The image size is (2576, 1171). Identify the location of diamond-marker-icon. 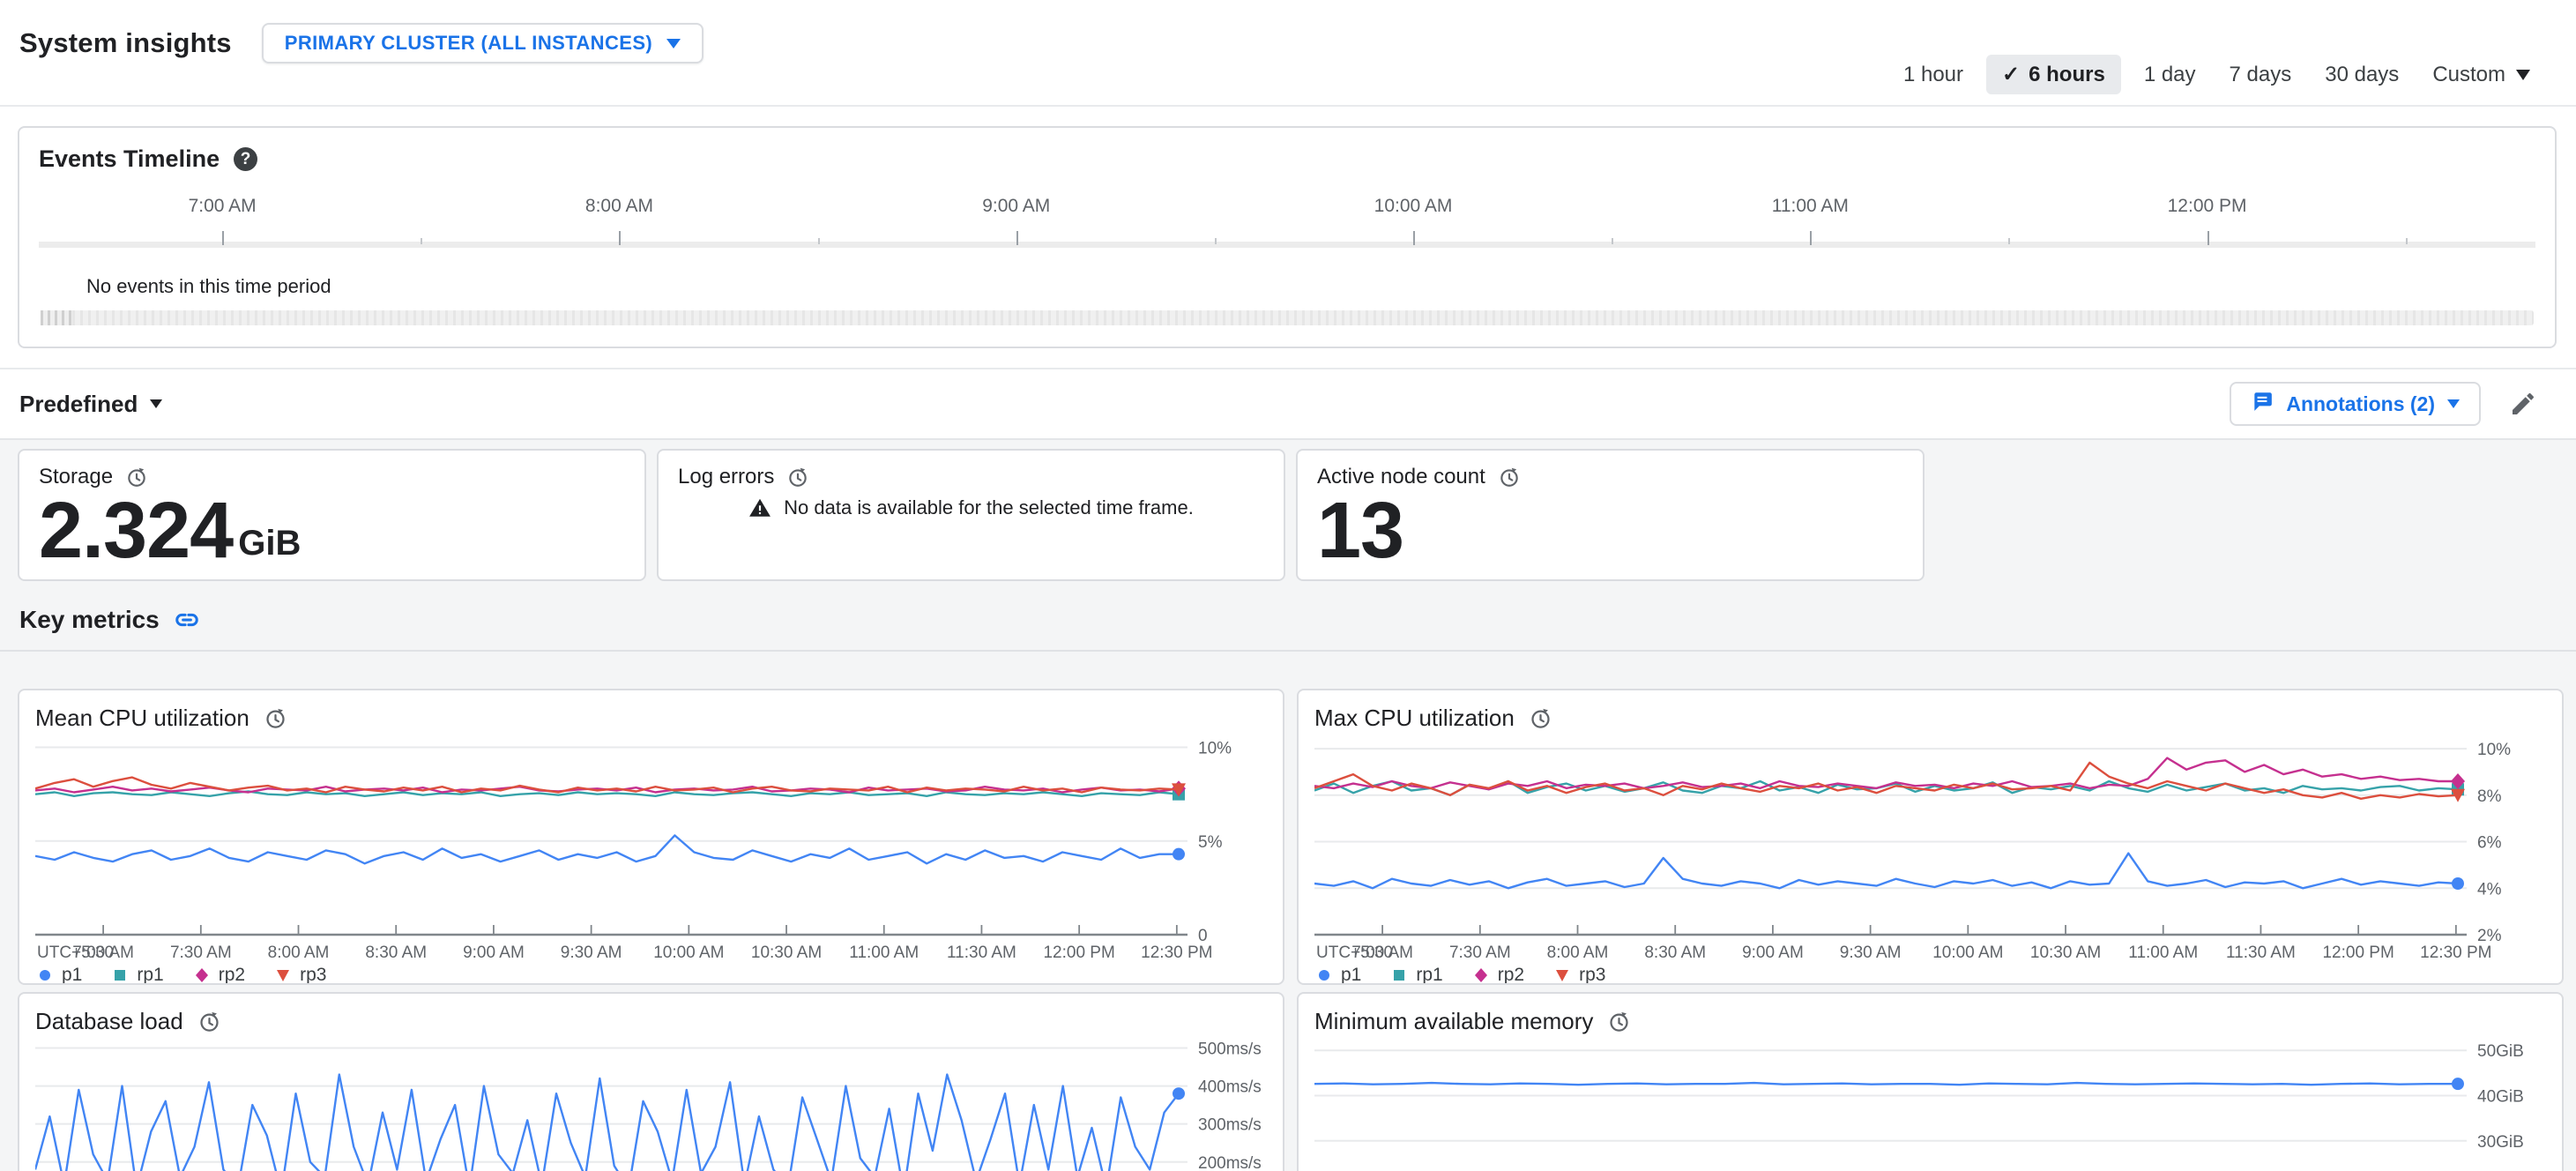
(201, 975).